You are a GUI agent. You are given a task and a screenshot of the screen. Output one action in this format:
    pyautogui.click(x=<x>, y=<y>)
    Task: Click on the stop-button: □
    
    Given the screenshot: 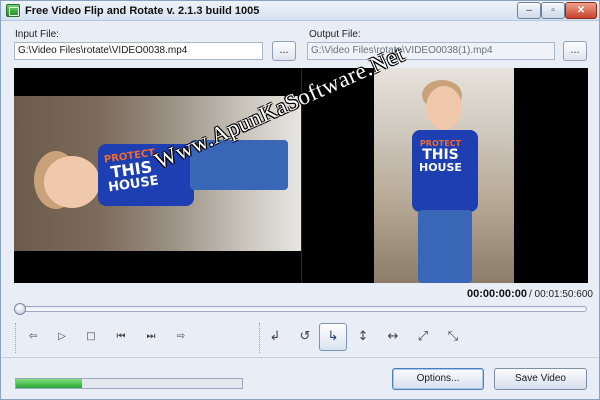 What is the action you would take?
    pyautogui.click(x=91, y=337)
    